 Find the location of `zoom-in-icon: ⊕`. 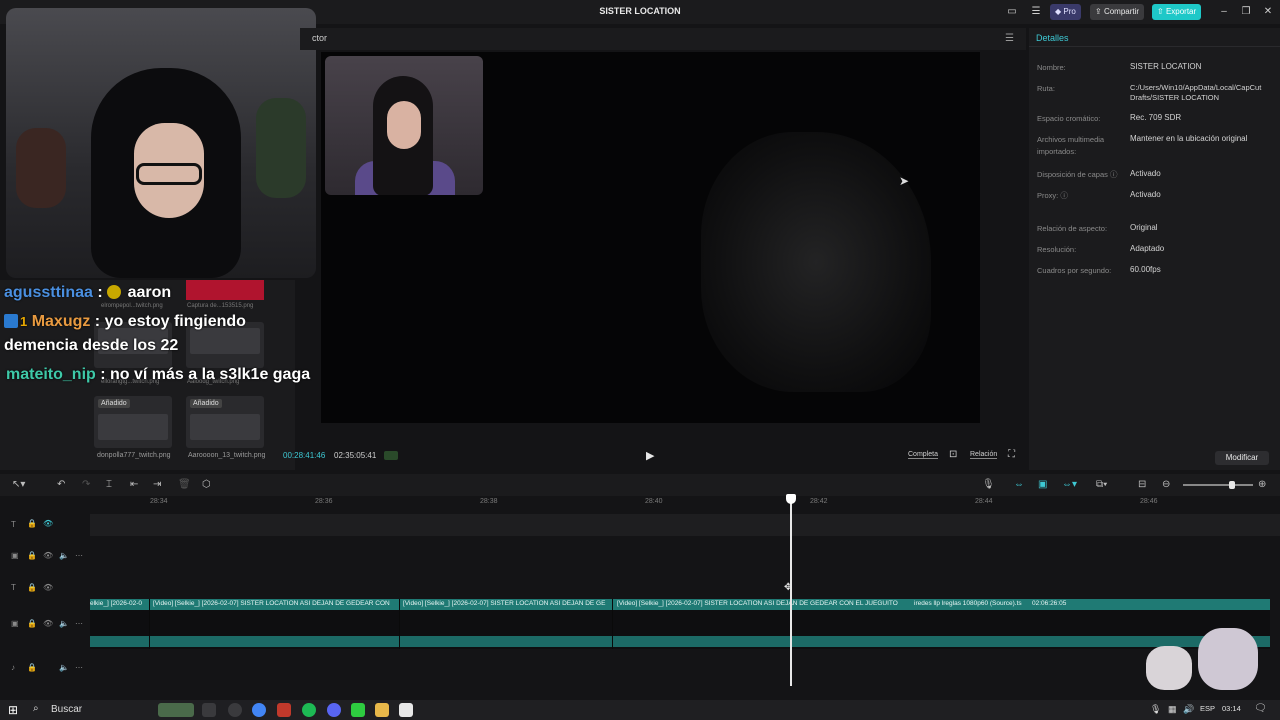

zoom-in-icon: ⊕ is located at coordinates (1262, 485).